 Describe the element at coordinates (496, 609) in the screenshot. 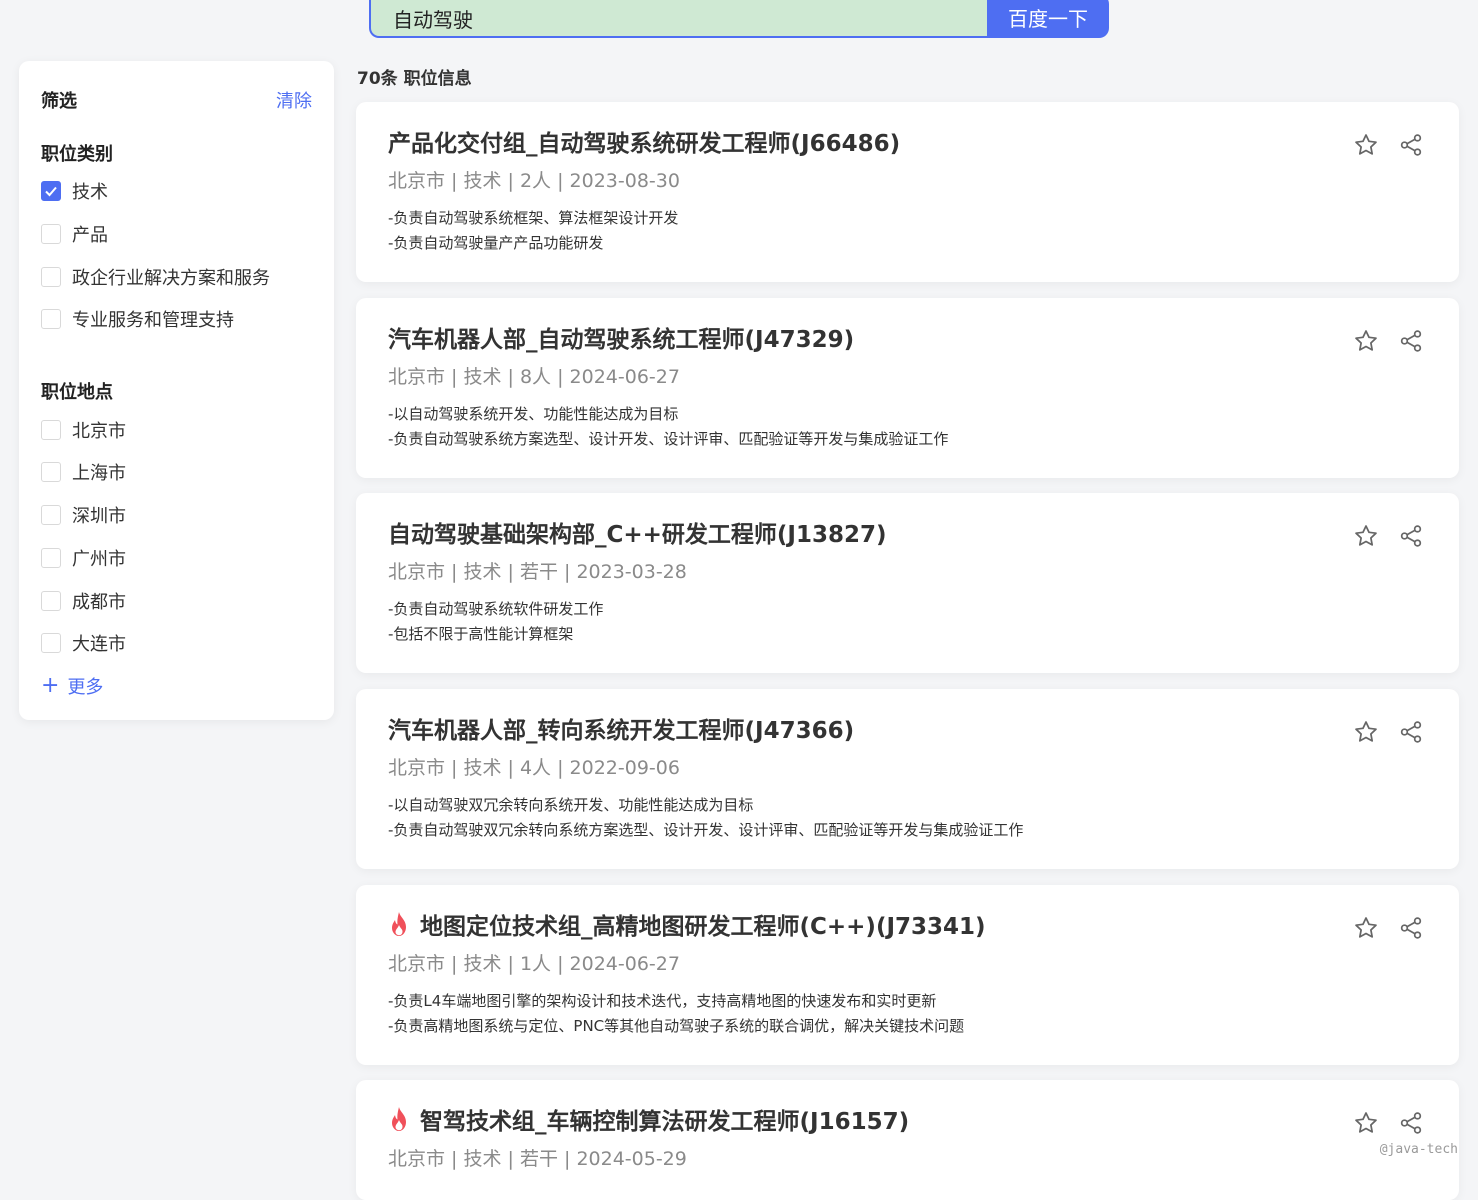

I see `job-desc-line: -负责自动驾驶系统软件研发工作` at that location.